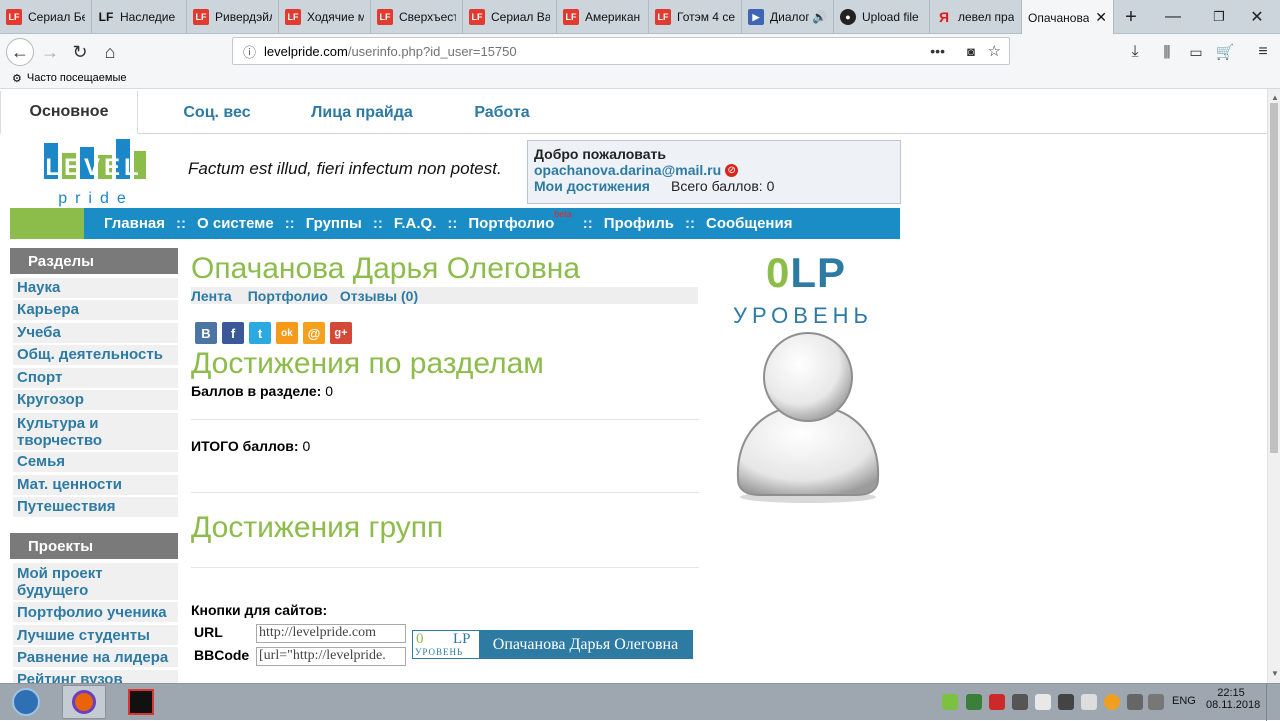 The width and height of the screenshot is (1280, 721). I want to click on tray-printer-icon, so click(1043, 702).